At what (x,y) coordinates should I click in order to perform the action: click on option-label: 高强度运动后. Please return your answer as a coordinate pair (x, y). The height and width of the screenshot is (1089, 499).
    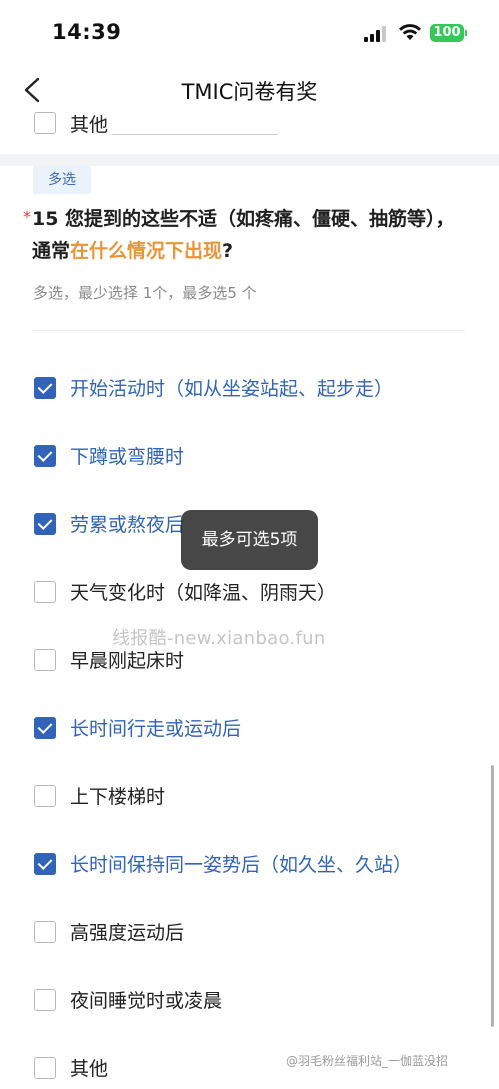
    Looking at the image, I should click on (127, 933).